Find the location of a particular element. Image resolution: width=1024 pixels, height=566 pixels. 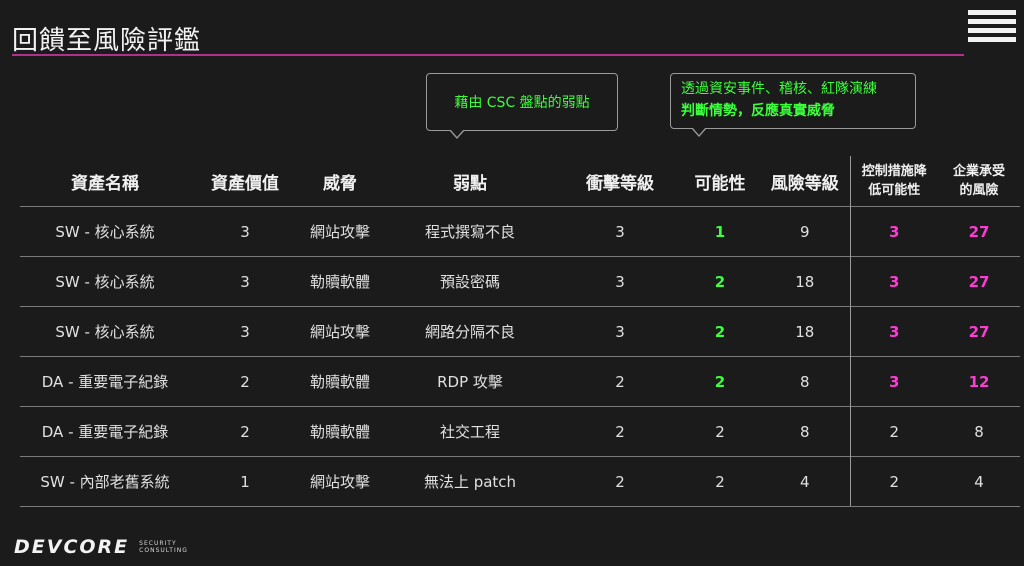

layers-icon is located at coordinates (992, 26).